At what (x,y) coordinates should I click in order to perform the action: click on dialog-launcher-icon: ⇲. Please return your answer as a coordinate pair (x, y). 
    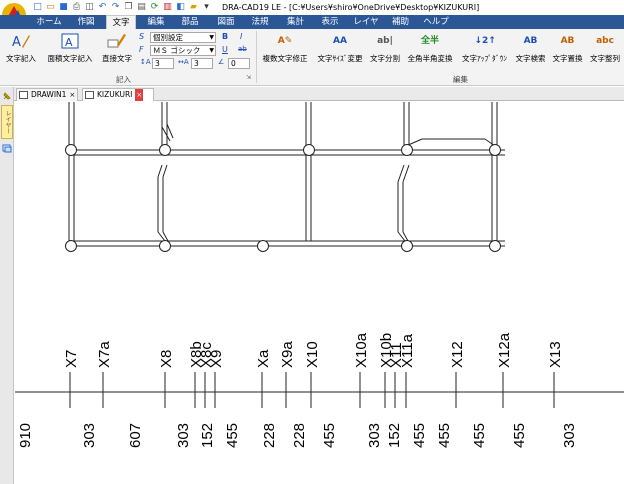
    Looking at the image, I should click on (248, 77).